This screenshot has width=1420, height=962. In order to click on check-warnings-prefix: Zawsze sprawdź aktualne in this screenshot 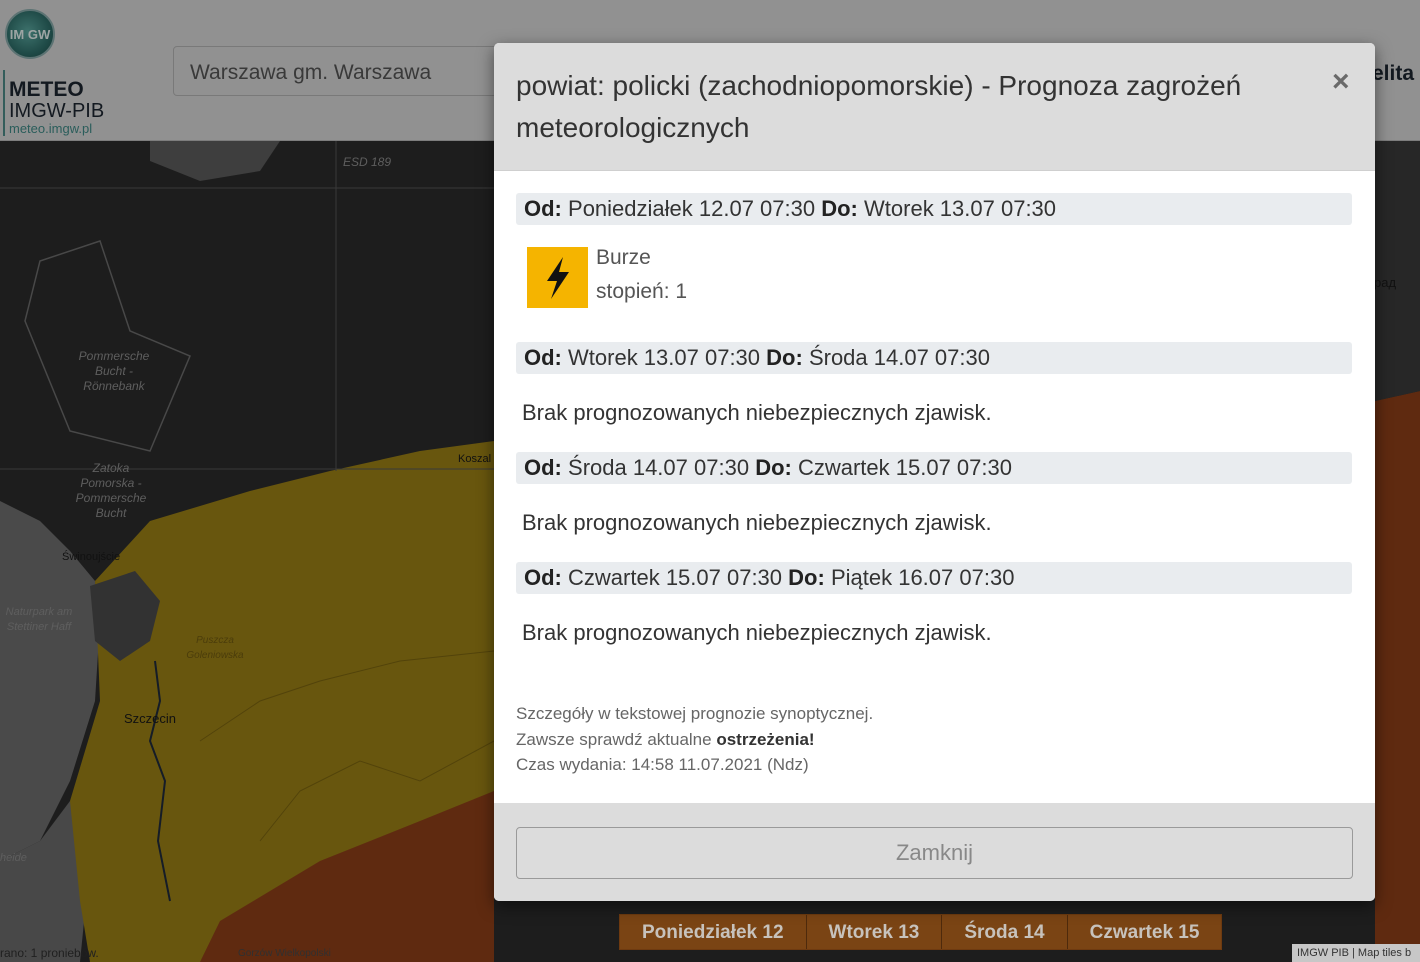, I will do `click(614, 739)`.